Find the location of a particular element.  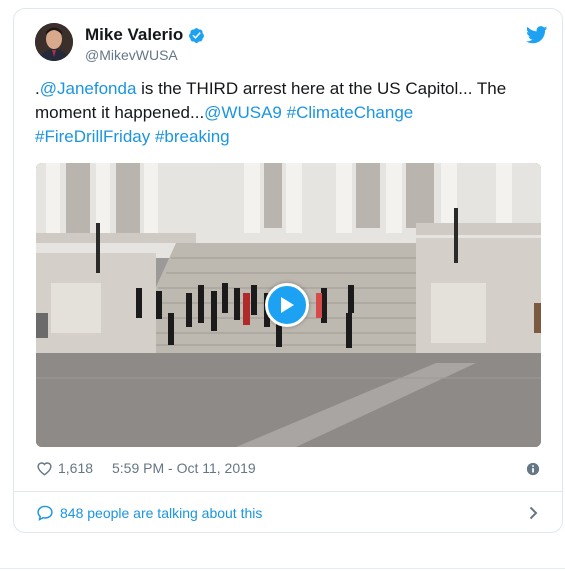

divider is located at coordinates (288, 491).